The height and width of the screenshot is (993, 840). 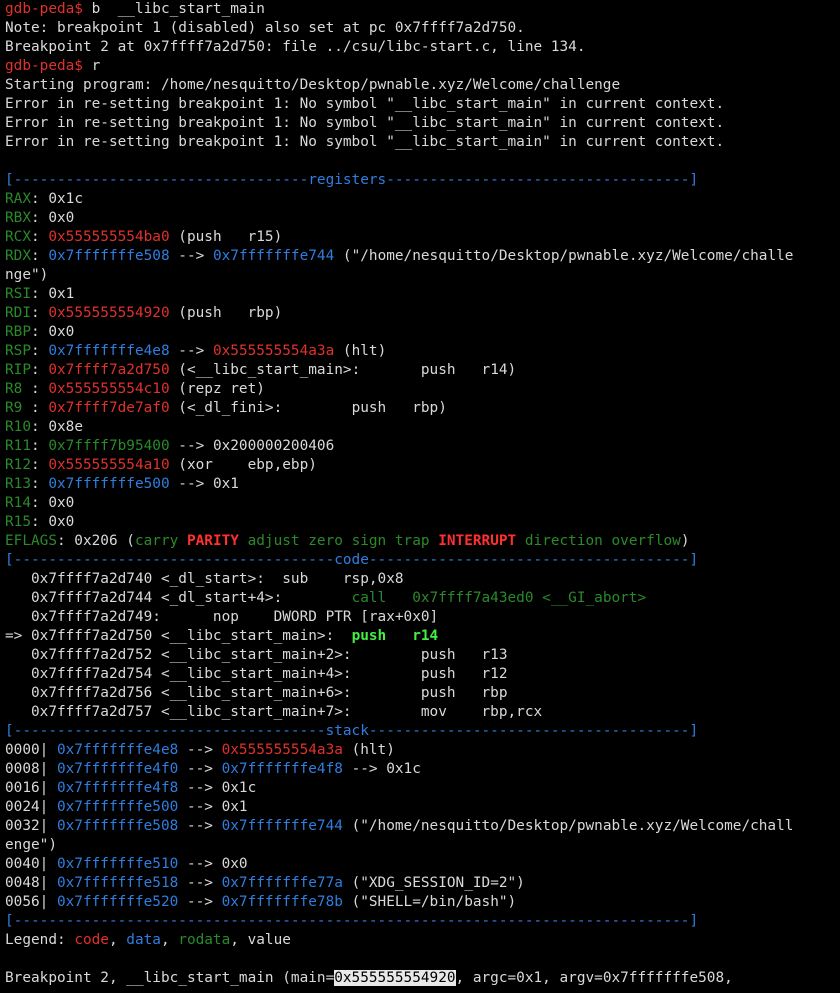 I want to click on terminal-text-segment: rodata, so click(x=204, y=940).